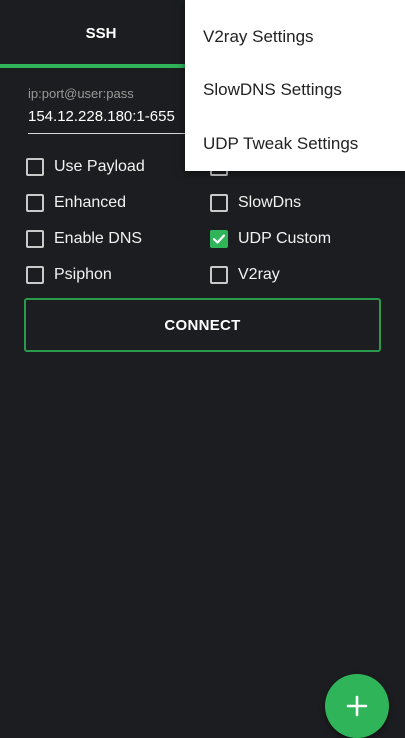 This screenshot has height=738, width=405. I want to click on option-v2ray: V2ray, so click(245, 275).